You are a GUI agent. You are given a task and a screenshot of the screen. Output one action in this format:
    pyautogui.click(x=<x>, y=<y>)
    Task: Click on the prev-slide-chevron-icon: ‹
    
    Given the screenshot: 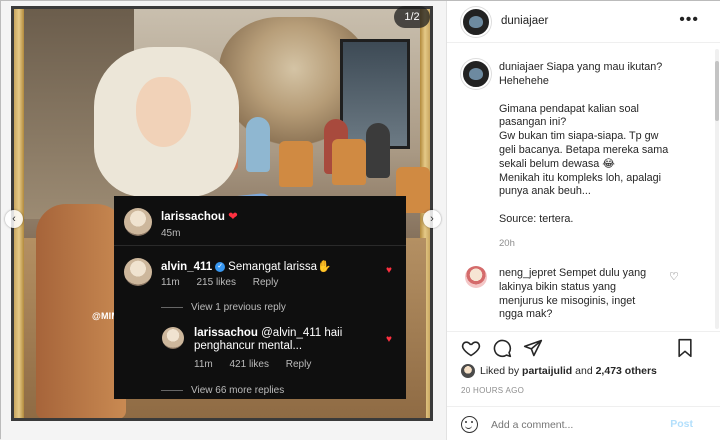 What is the action you would take?
    pyautogui.click(x=14, y=219)
    